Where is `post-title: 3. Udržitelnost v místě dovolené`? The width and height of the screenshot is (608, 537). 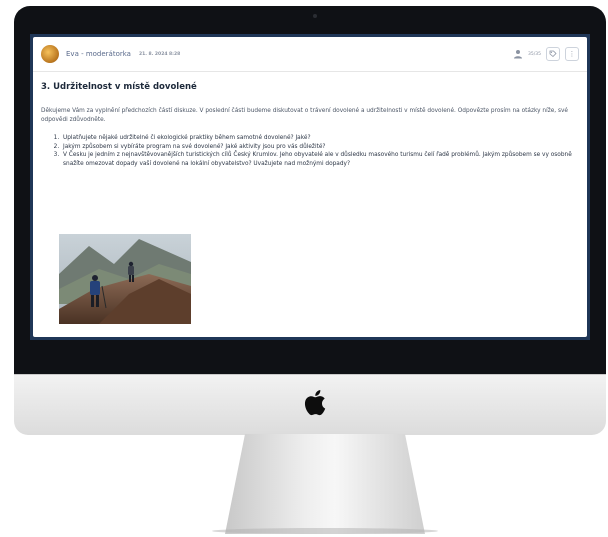
post-title: 3. Udržitelnost v místě dovolené is located at coordinates (119, 87).